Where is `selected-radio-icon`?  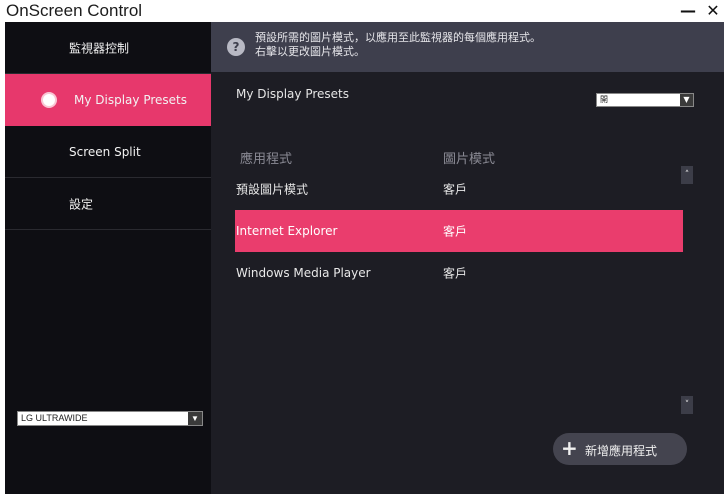
selected-radio-icon is located at coordinates (49, 99).